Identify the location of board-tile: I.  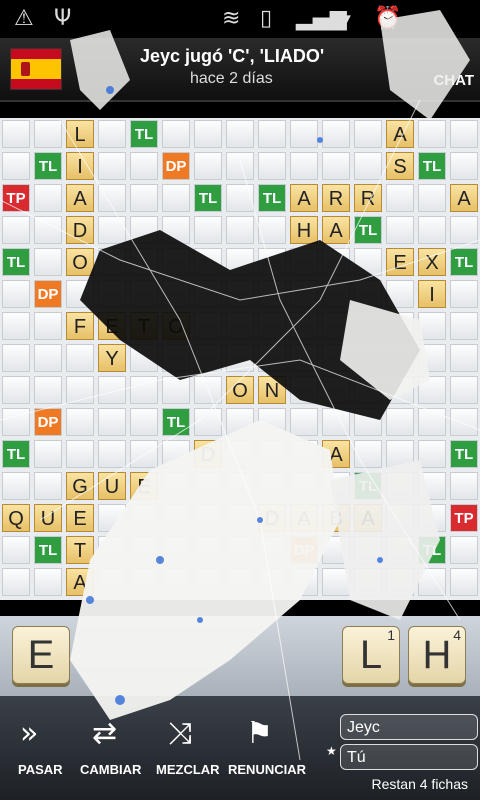
(80, 166).